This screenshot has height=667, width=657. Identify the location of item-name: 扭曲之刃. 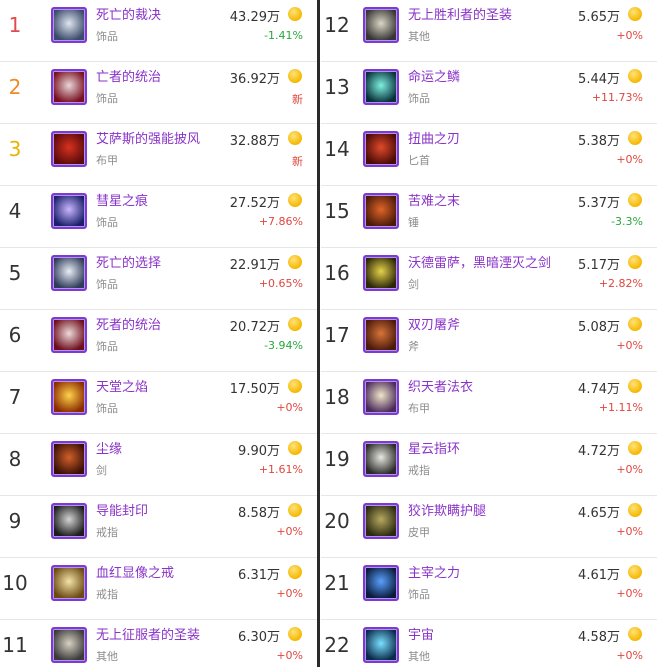
(434, 137).